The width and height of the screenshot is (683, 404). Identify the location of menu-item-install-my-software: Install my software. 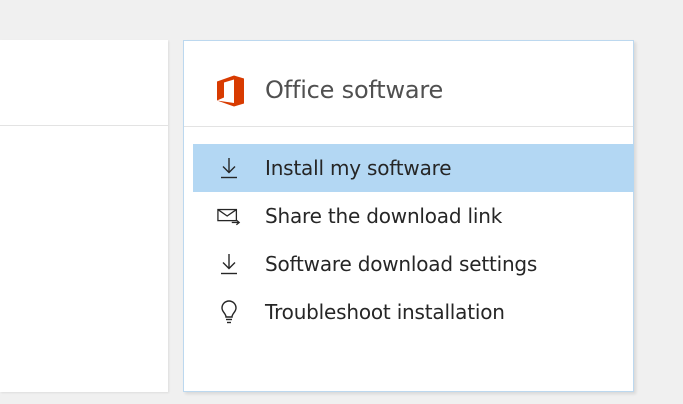
(413, 168).